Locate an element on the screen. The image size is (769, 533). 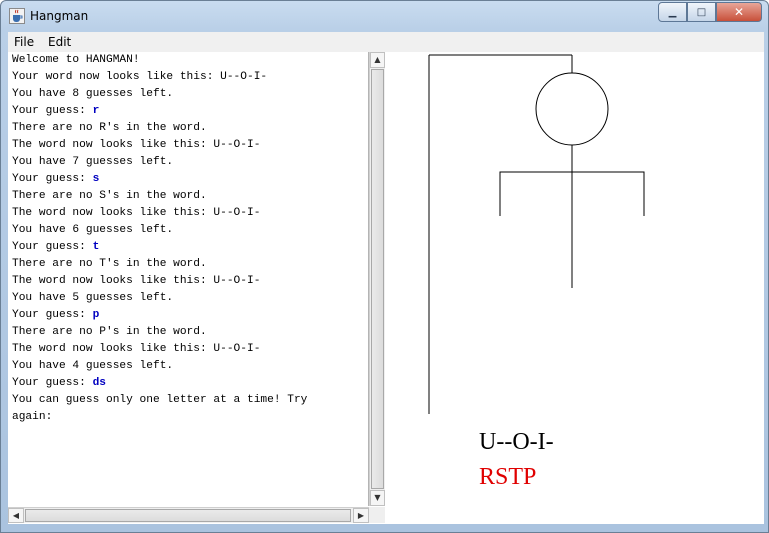
window-controls: ▁ □ ✕ is located at coordinates (710, 12).